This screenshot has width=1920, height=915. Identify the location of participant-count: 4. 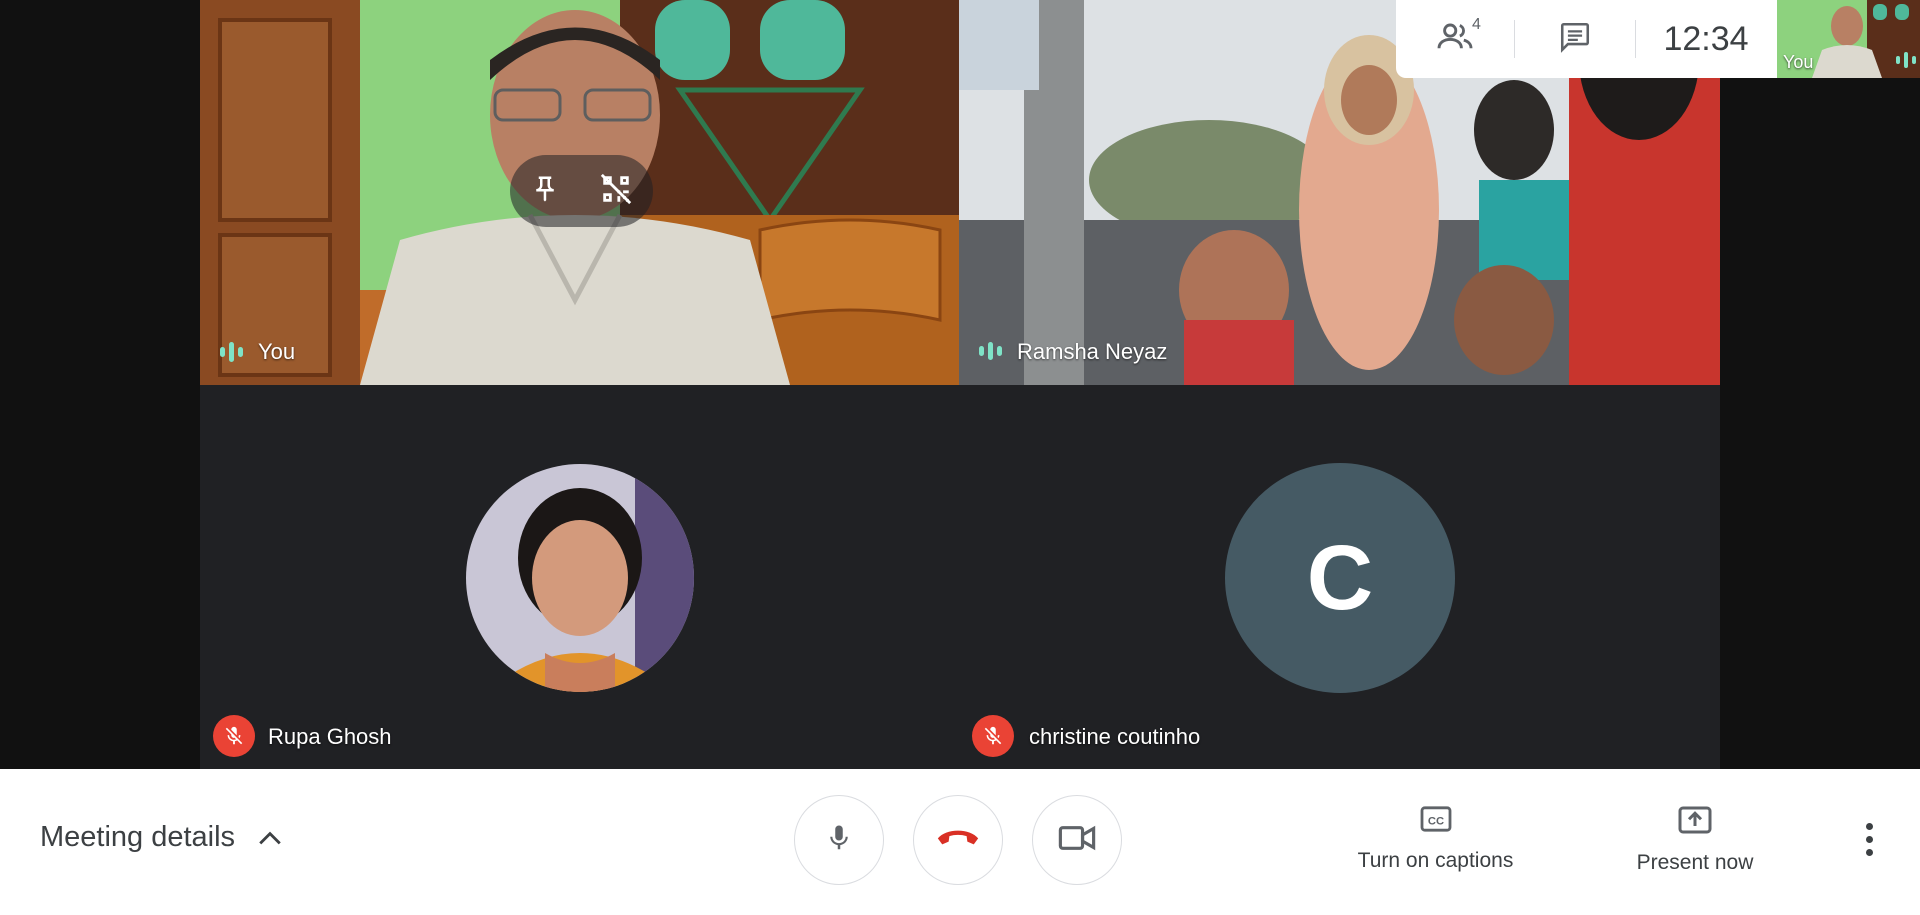
(1476, 24).